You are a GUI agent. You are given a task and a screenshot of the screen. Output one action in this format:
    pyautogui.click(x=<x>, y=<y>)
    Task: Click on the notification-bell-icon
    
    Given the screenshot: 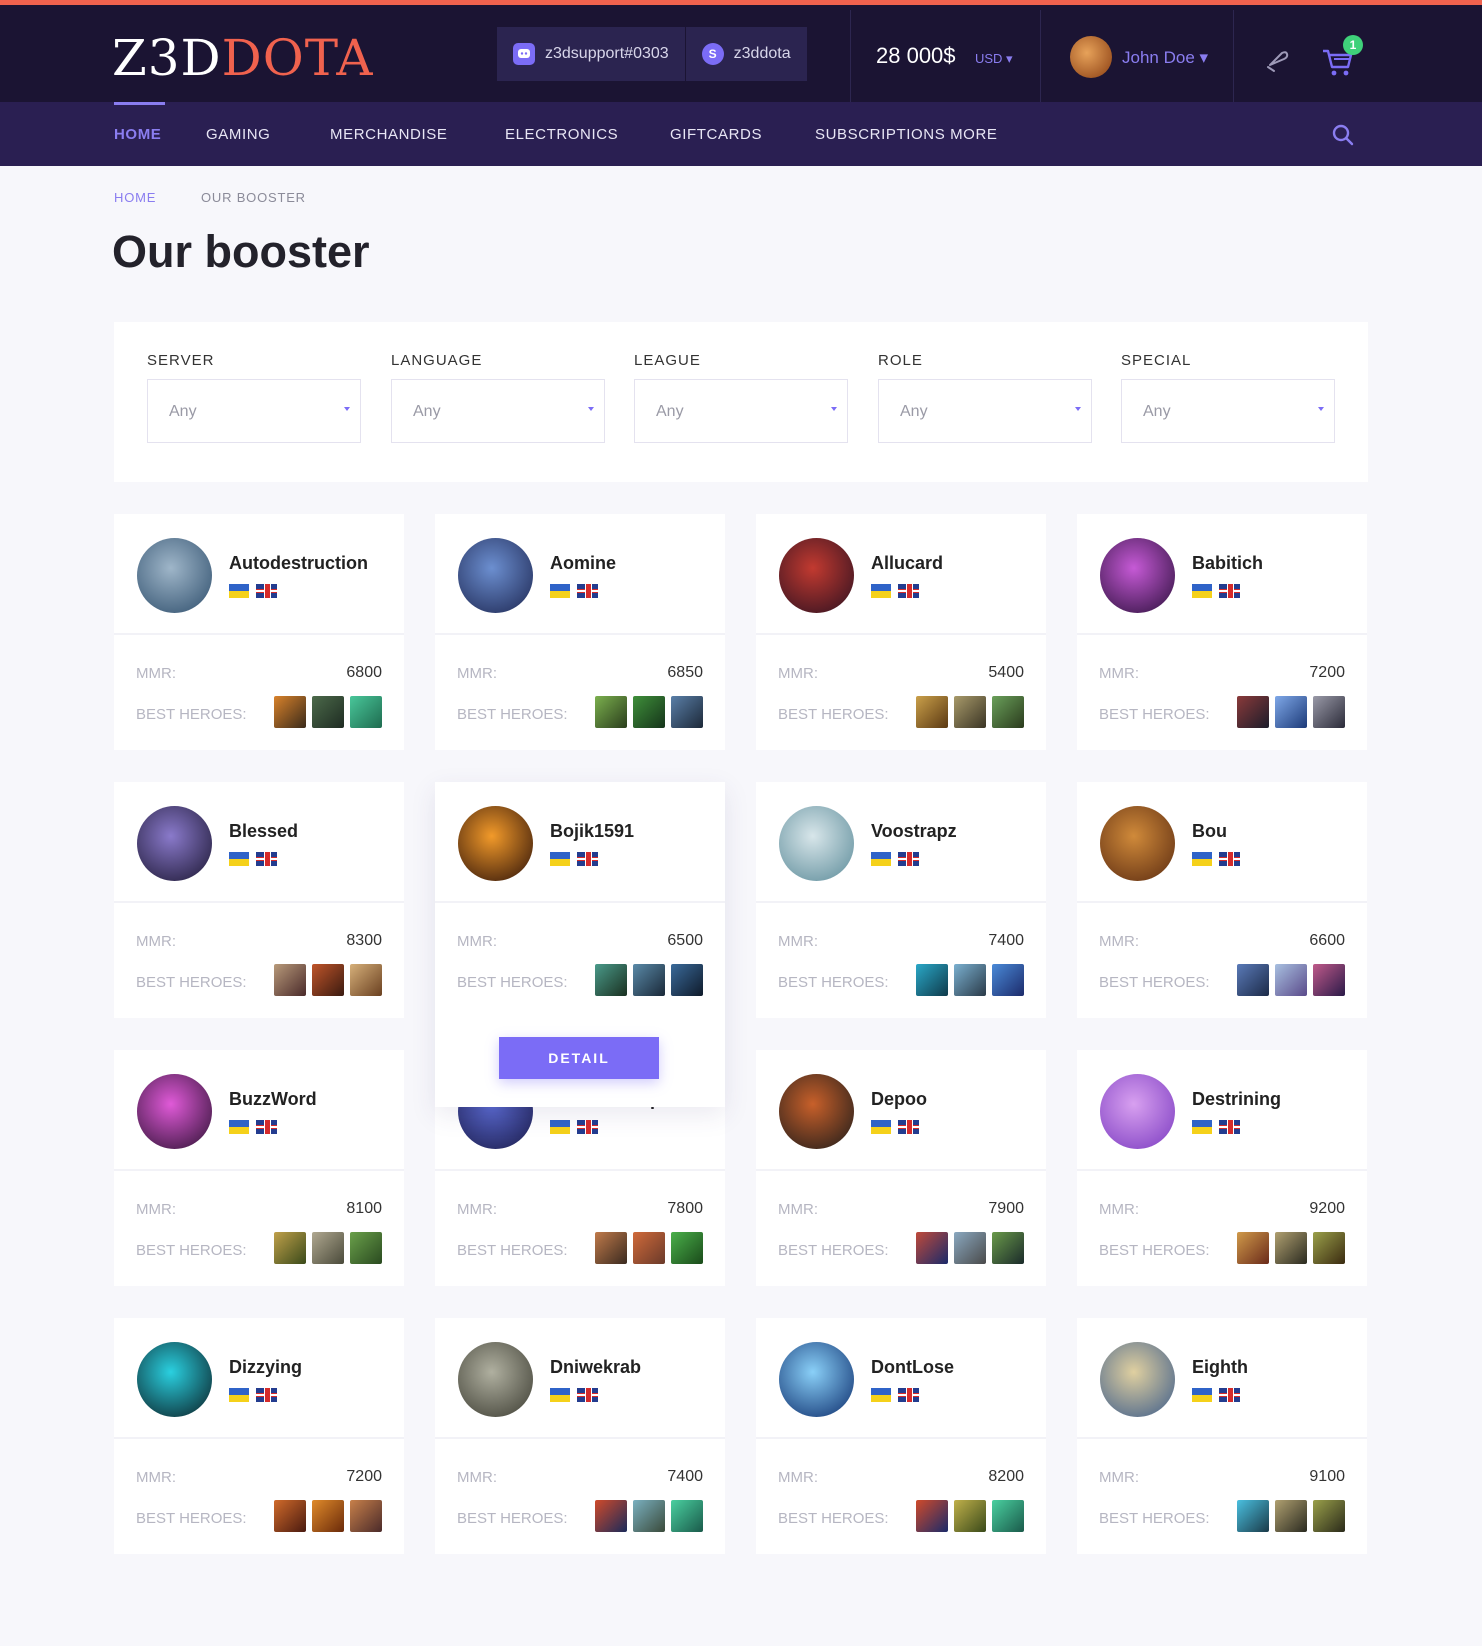 What is the action you would take?
    pyautogui.click(x=1277, y=60)
    